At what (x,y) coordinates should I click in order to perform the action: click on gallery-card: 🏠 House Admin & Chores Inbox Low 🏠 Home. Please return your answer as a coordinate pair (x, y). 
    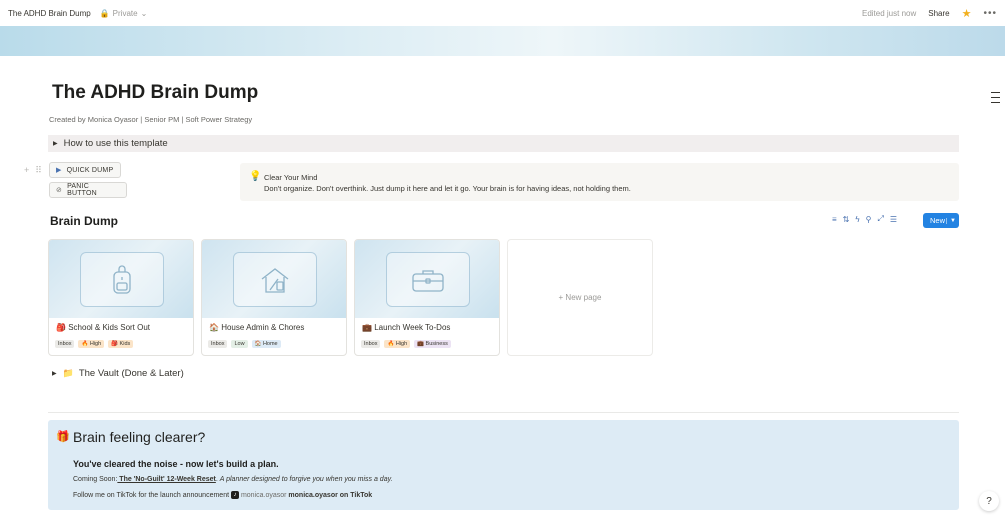
    Looking at the image, I should click on (274, 297).